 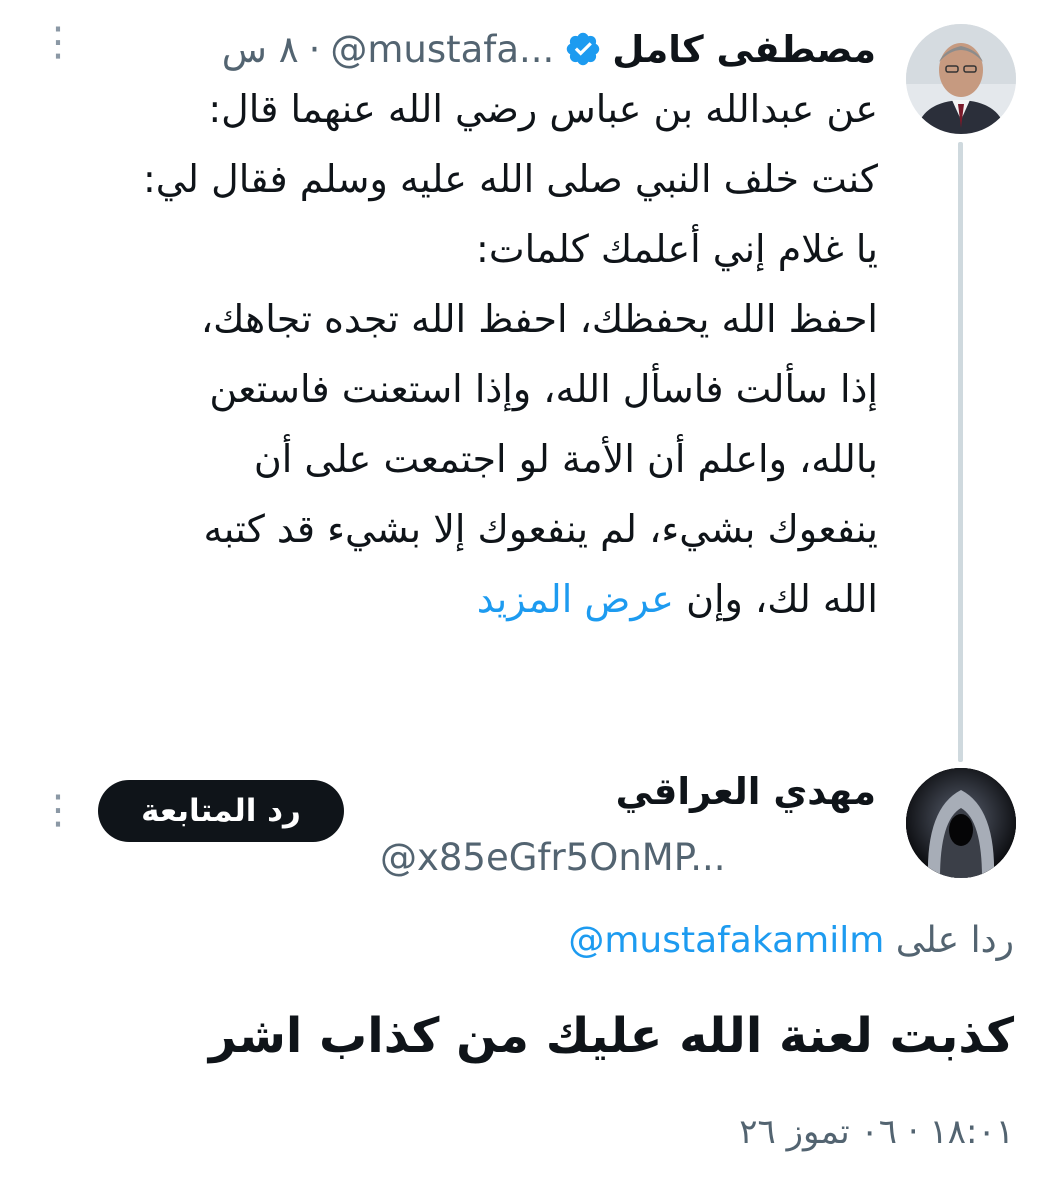 I want to click on replying-to: ردا على @mustafakamilm, so click(x=791, y=940).